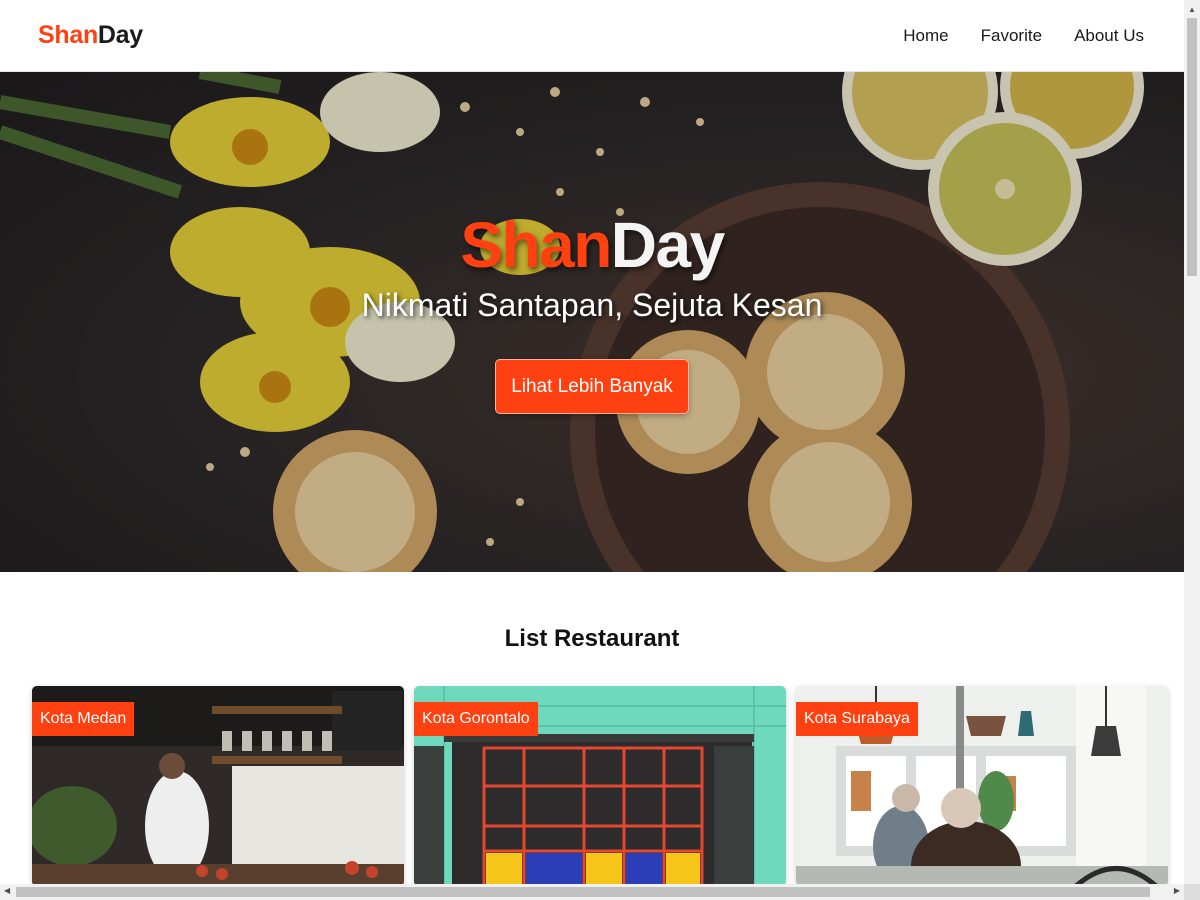 Image resolution: width=1200 pixels, height=900 pixels. What do you see at coordinates (1109, 36) in the screenshot?
I see `nav-about-link: About Us` at bounding box center [1109, 36].